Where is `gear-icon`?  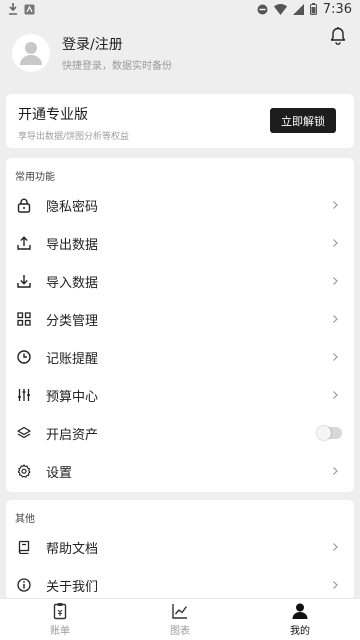
gear-icon is located at coordinates (24, 471).